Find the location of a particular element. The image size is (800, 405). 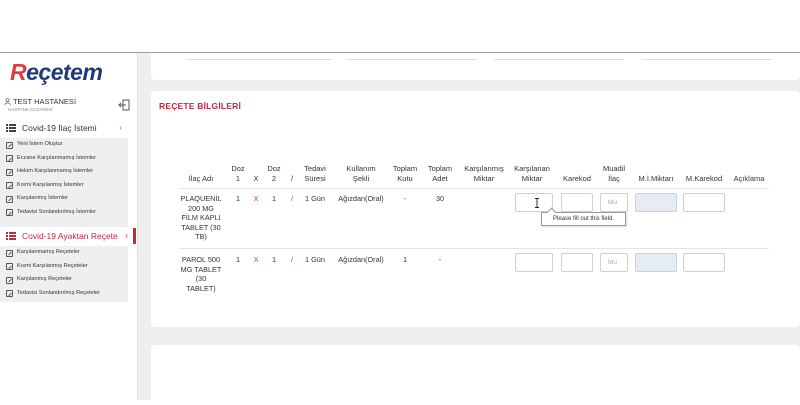

col-toplam-adet: Toplam Adet is located at coordinates (440, 173).